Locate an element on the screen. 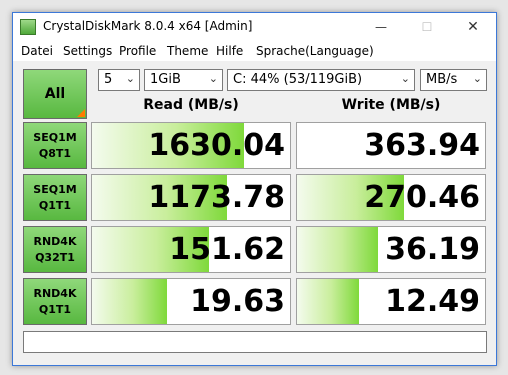  write-value: 36.19 is located at coordinates (432, 249).